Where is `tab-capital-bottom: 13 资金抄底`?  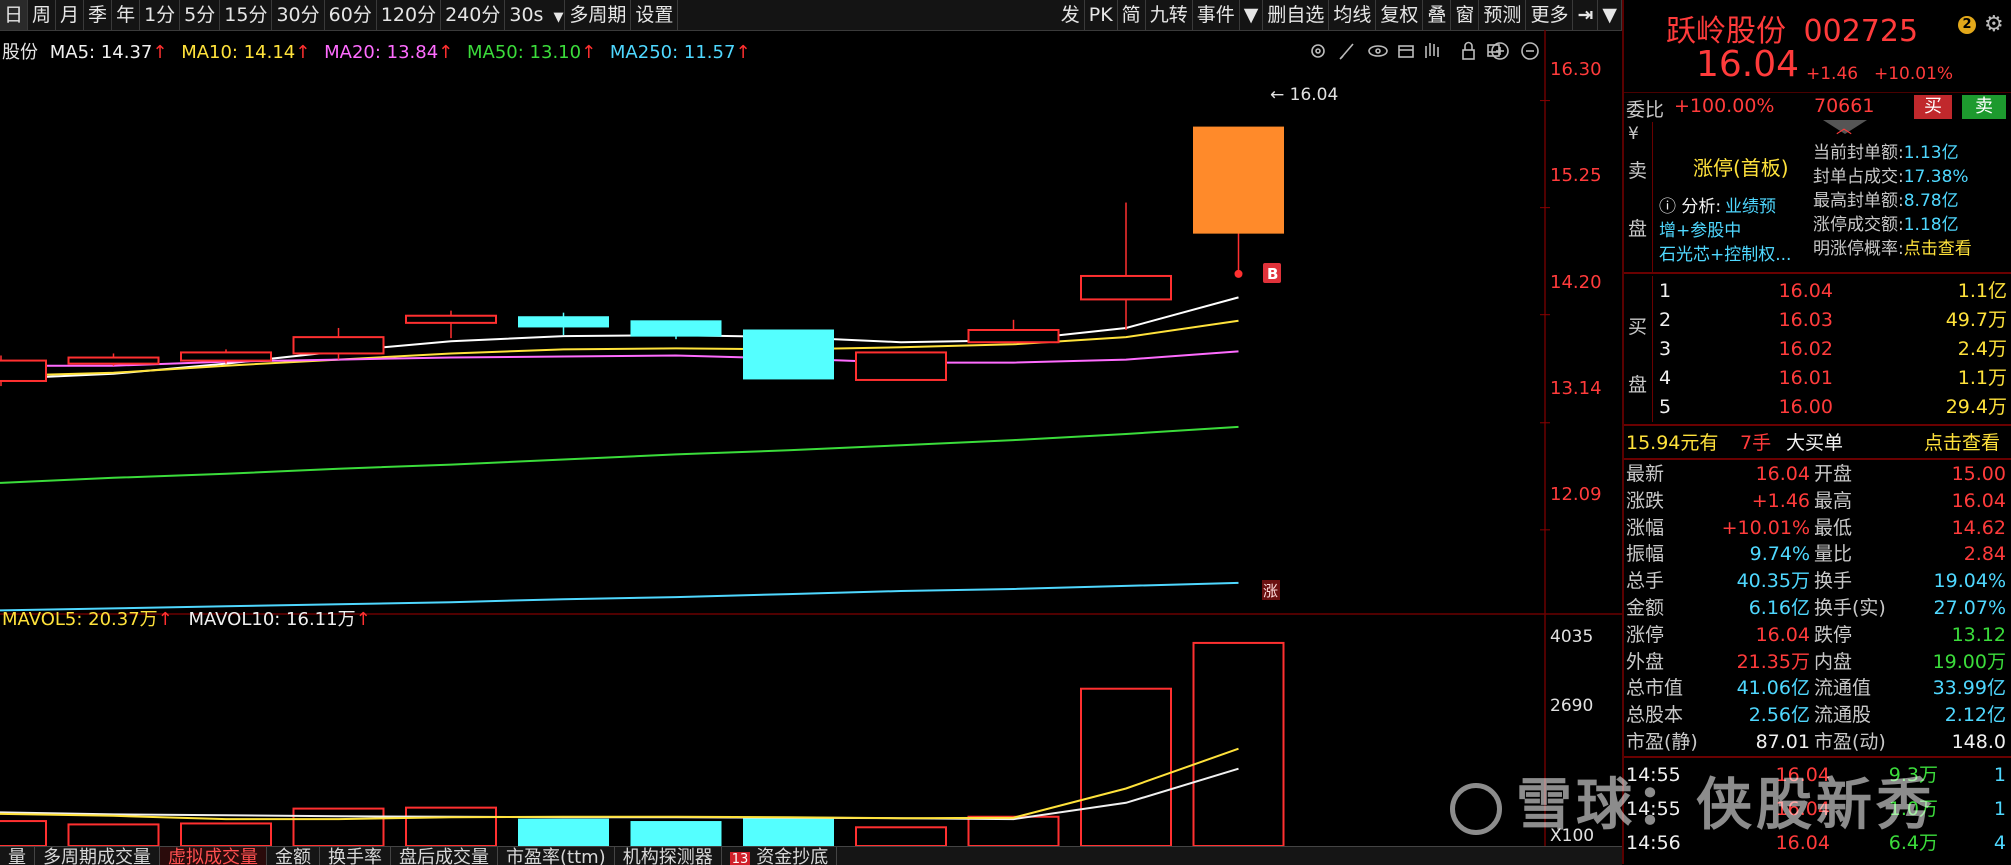
tab-capital-bottom: 13 资金抄底 is located at coordinates (780, 856).